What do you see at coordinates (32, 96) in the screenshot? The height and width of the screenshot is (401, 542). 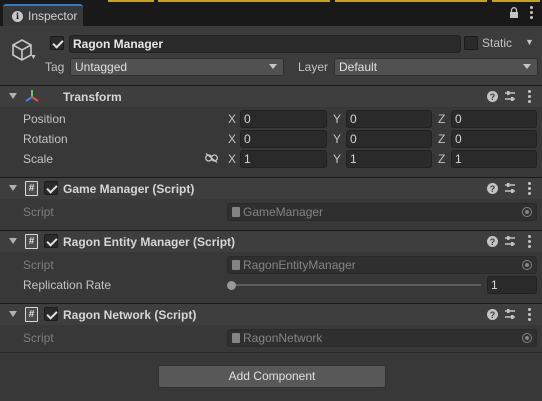 I see `transform-axes-icon` at bounding box center [32, 96].